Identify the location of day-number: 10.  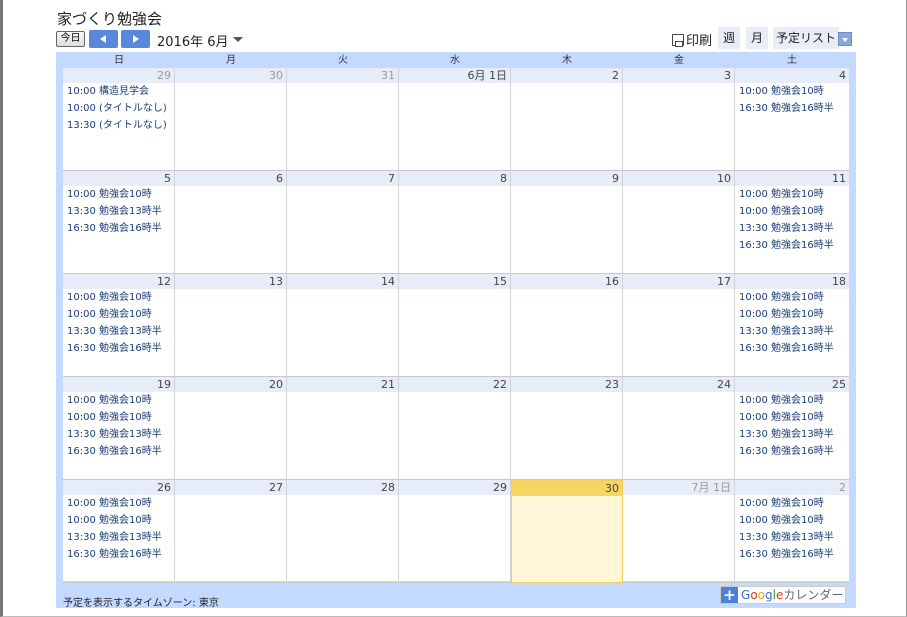
(678, 178).